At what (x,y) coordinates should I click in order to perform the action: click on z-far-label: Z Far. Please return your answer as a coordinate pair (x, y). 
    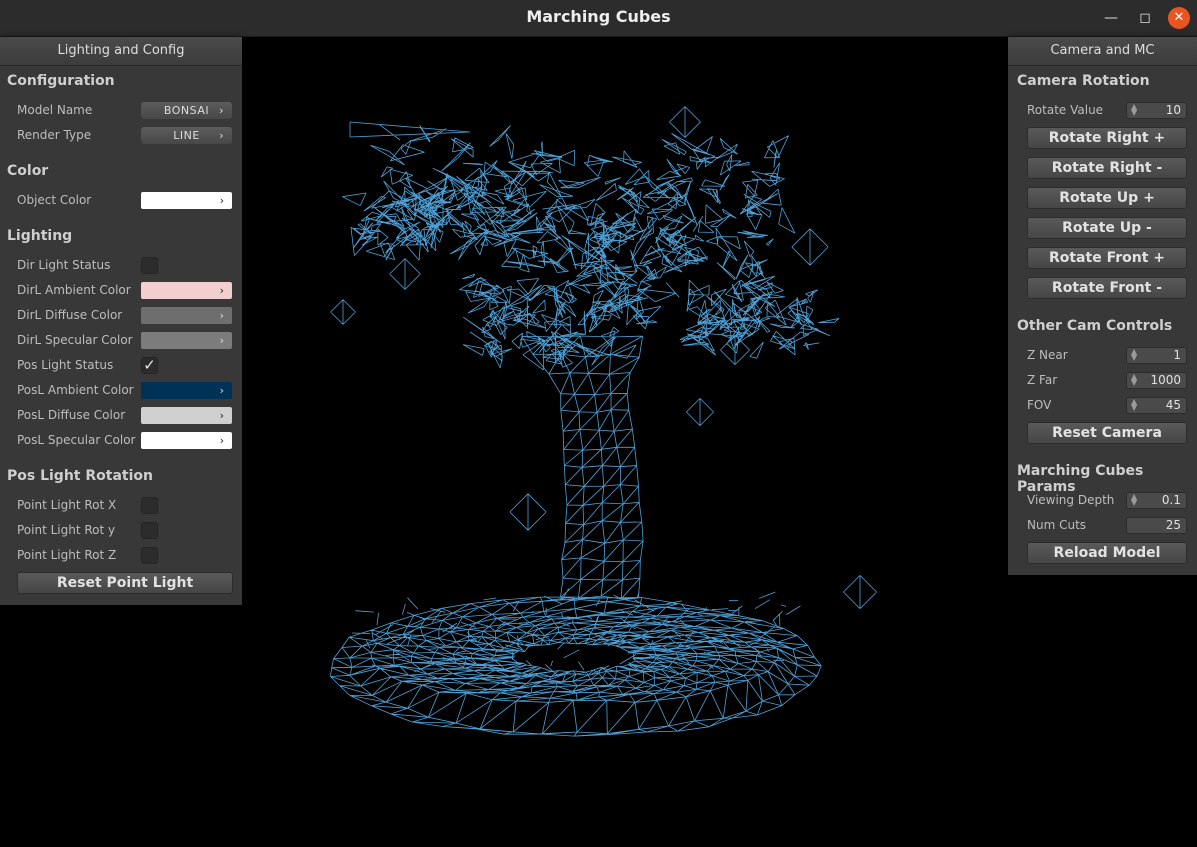
    Looking at the image, I should click on (1042, 380).